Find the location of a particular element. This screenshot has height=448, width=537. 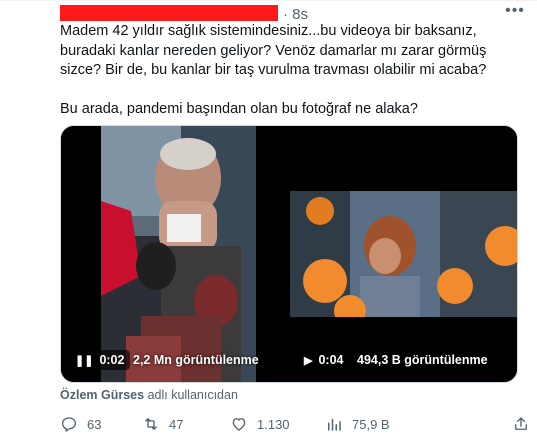

retweet-icon is located at coordinates (151, 424).